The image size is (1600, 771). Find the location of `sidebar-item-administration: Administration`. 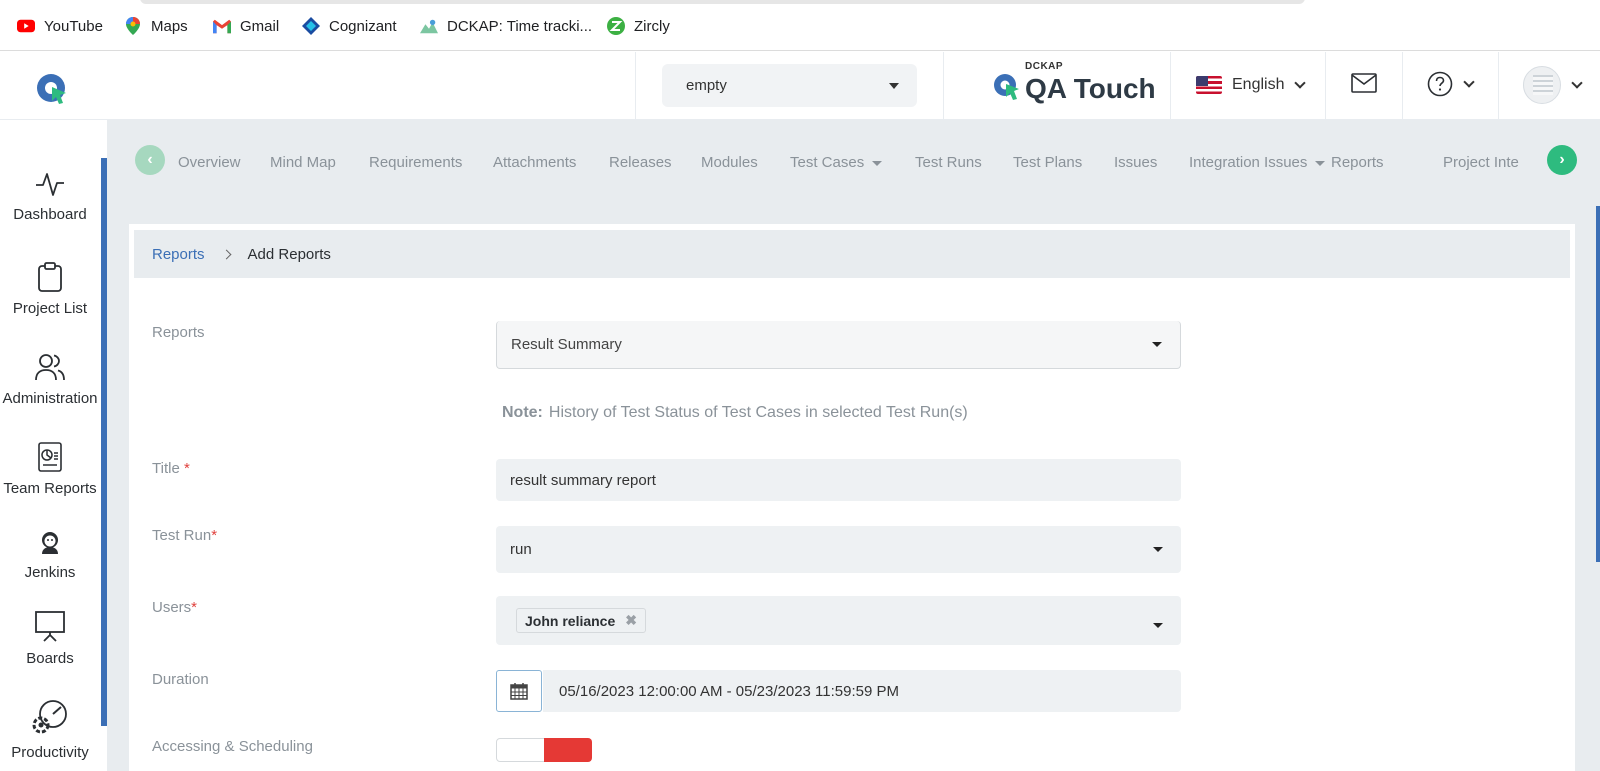

sidebar-item-administration: Administration is located at coordinates (50, 379).